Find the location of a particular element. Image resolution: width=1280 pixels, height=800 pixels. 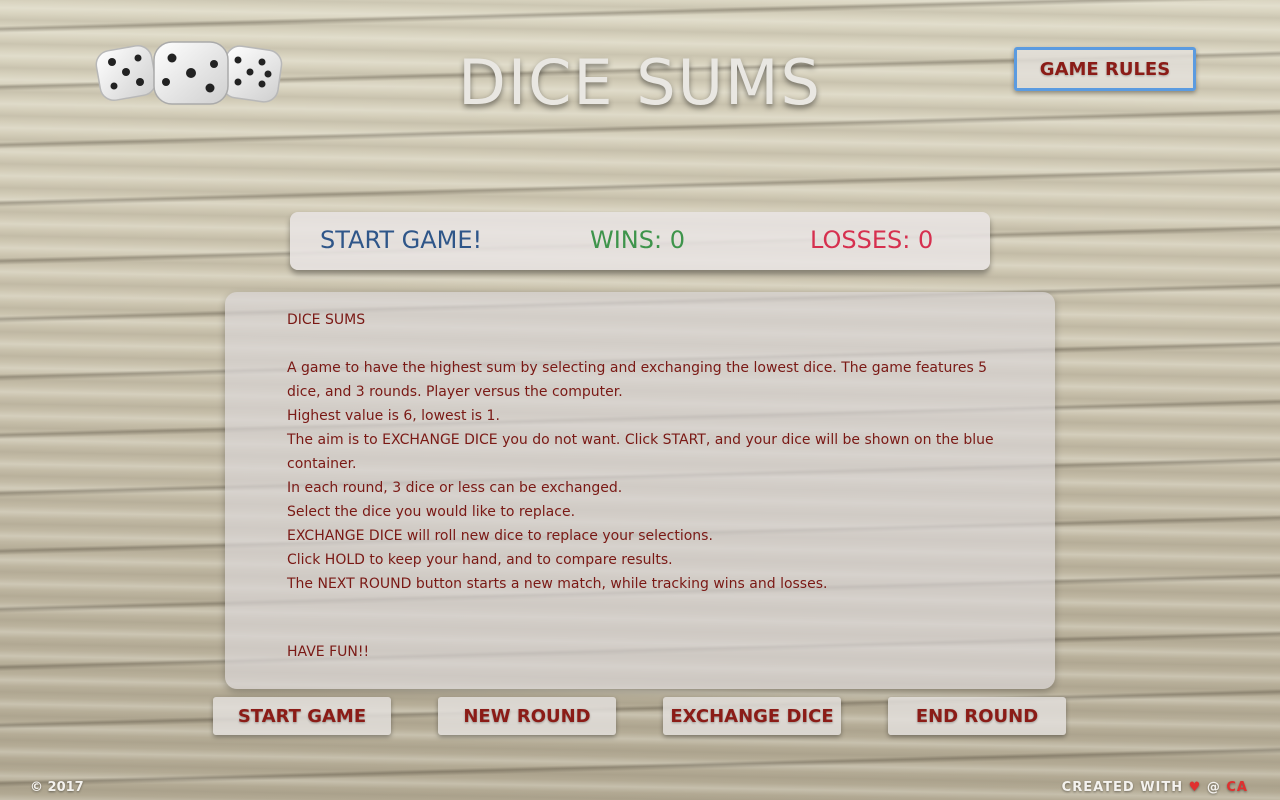

start-game-button: START GAME is located at coordinates (302, 716).